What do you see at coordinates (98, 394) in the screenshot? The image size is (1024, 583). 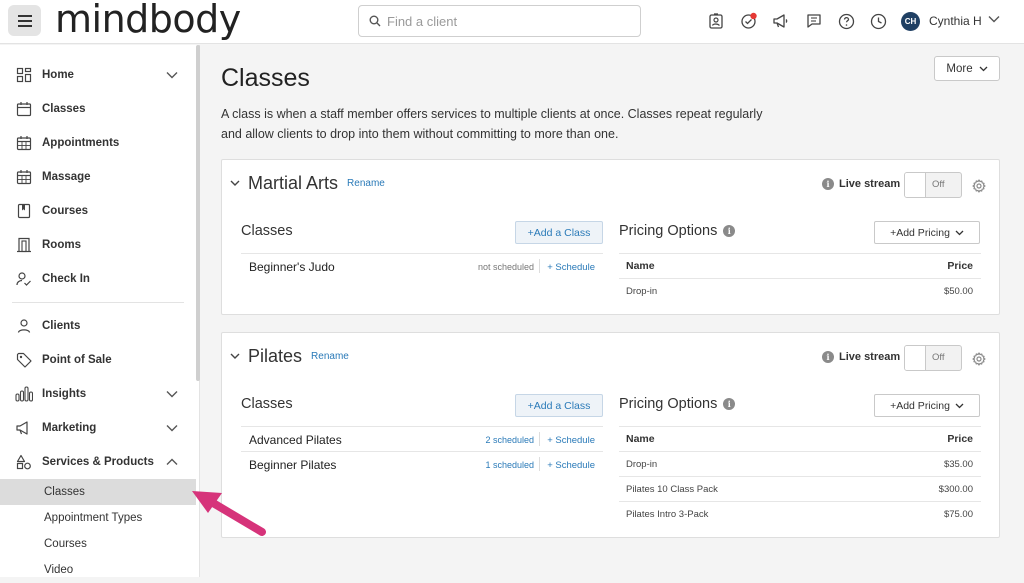 I see `sidebar-item-insights: Insights` at bounding box center [98, 394].